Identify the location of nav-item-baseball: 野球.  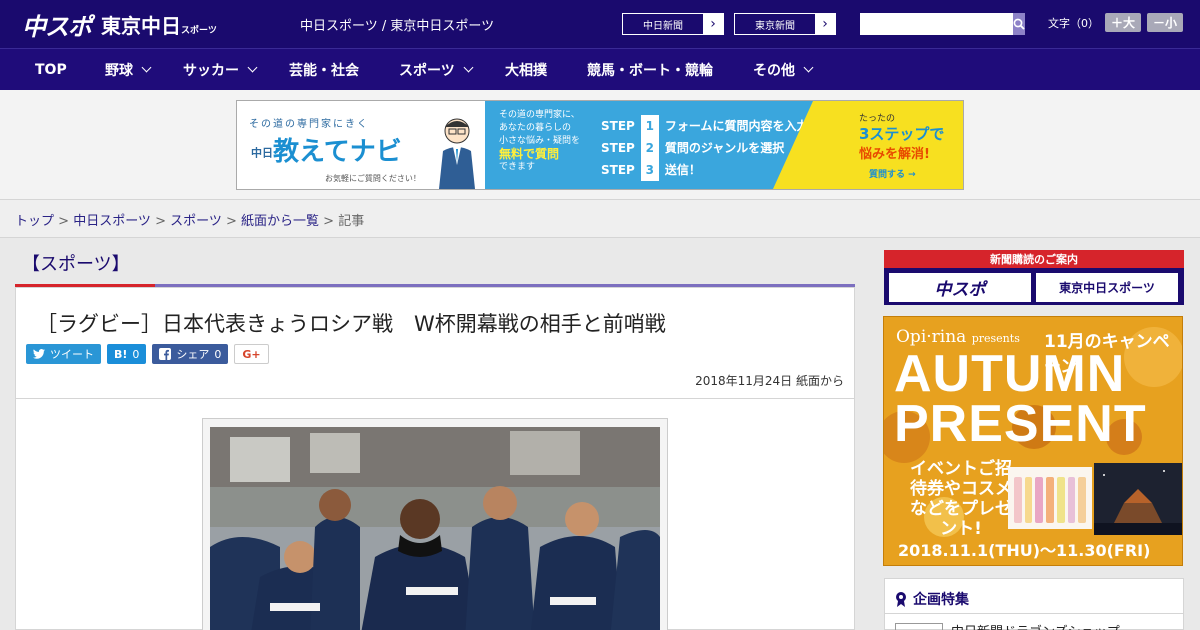
(128, 70).